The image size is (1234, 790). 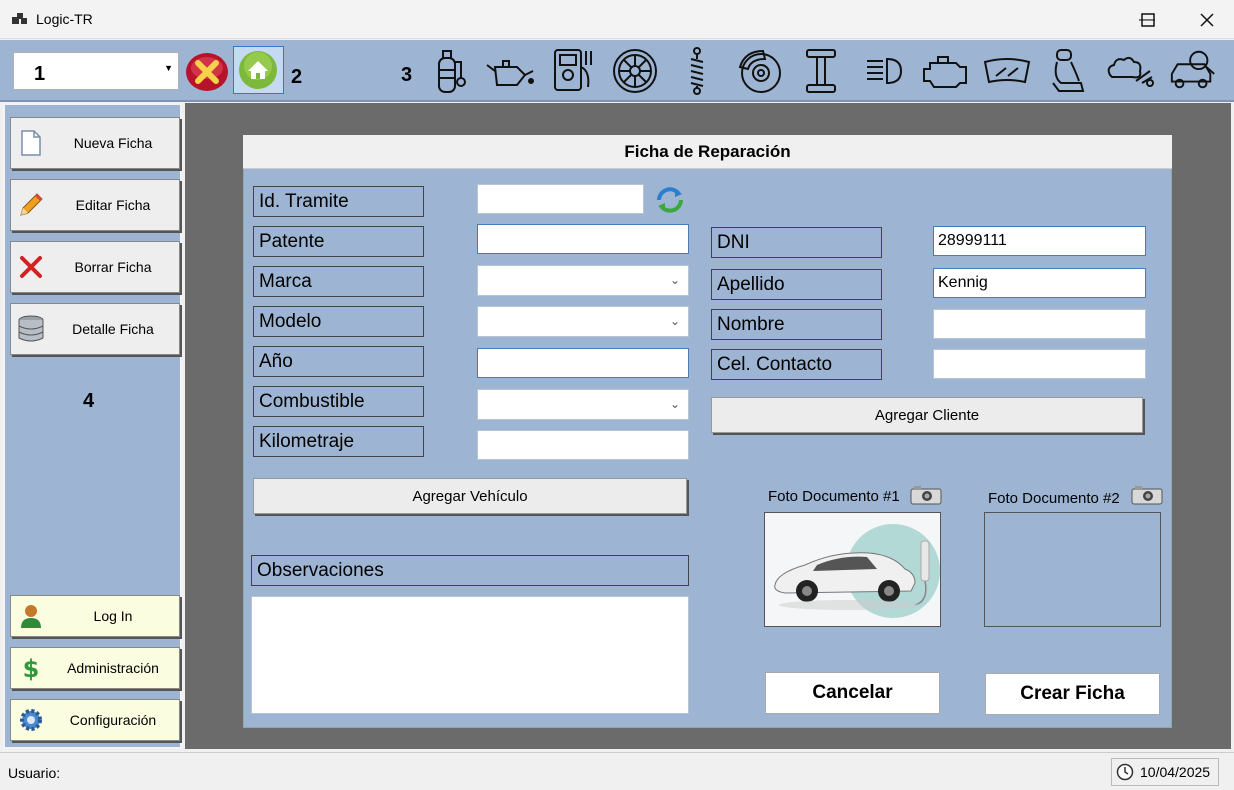 I want to click on combo-value: 1, so click(x=40, y=74).